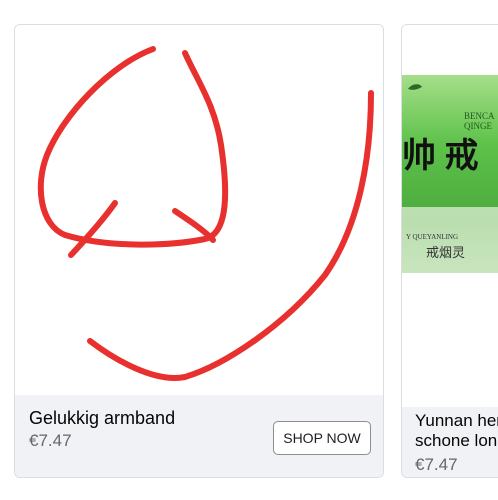  What do you see at coordinates (199, 436) in the screenshot?
I see `product-footer: Gelukkig armband €7.47 SHOP NOW` at bounding box center [199, 436].